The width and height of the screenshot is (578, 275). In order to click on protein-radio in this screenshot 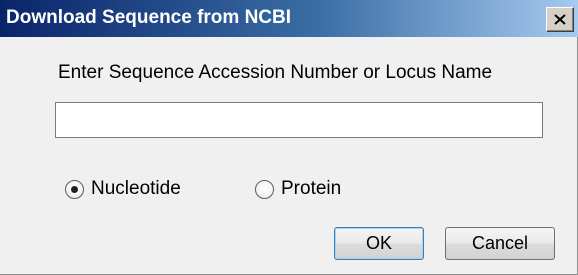, I will do `click(264, 189)`.